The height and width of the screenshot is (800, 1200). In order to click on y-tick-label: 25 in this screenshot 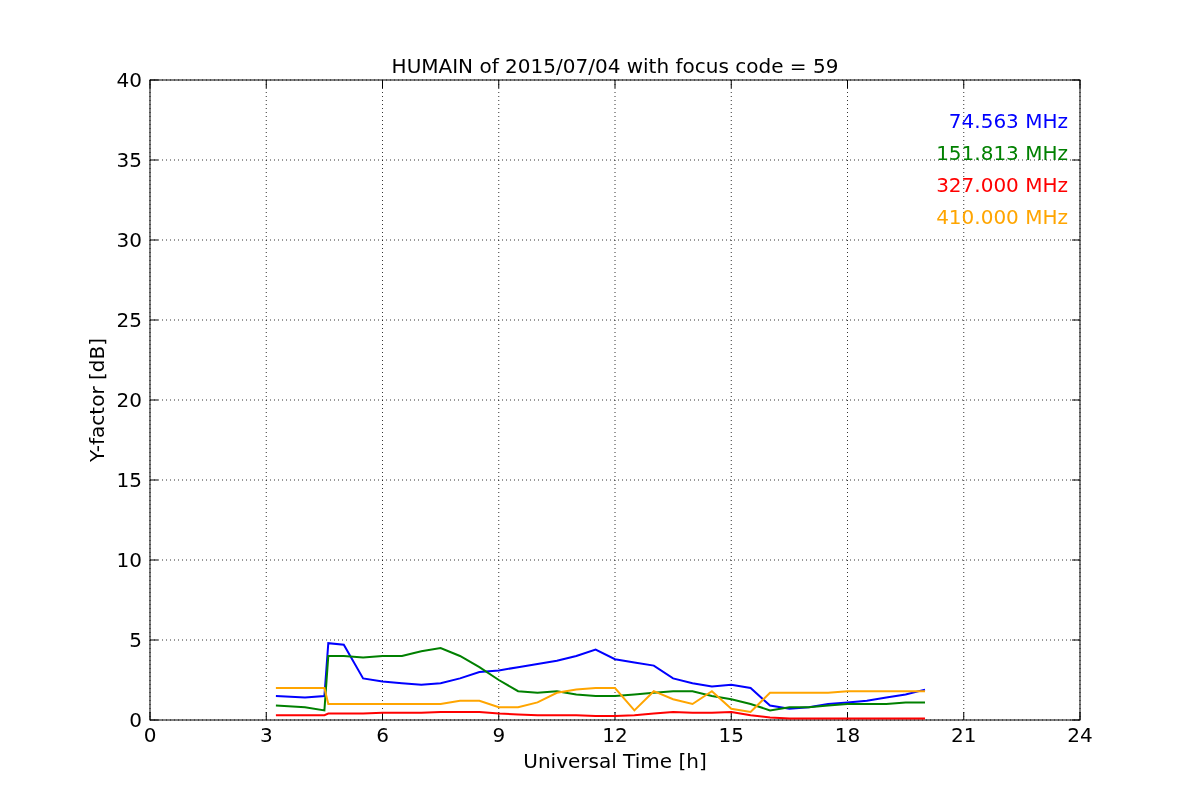, I will do `click(129, 320)`.